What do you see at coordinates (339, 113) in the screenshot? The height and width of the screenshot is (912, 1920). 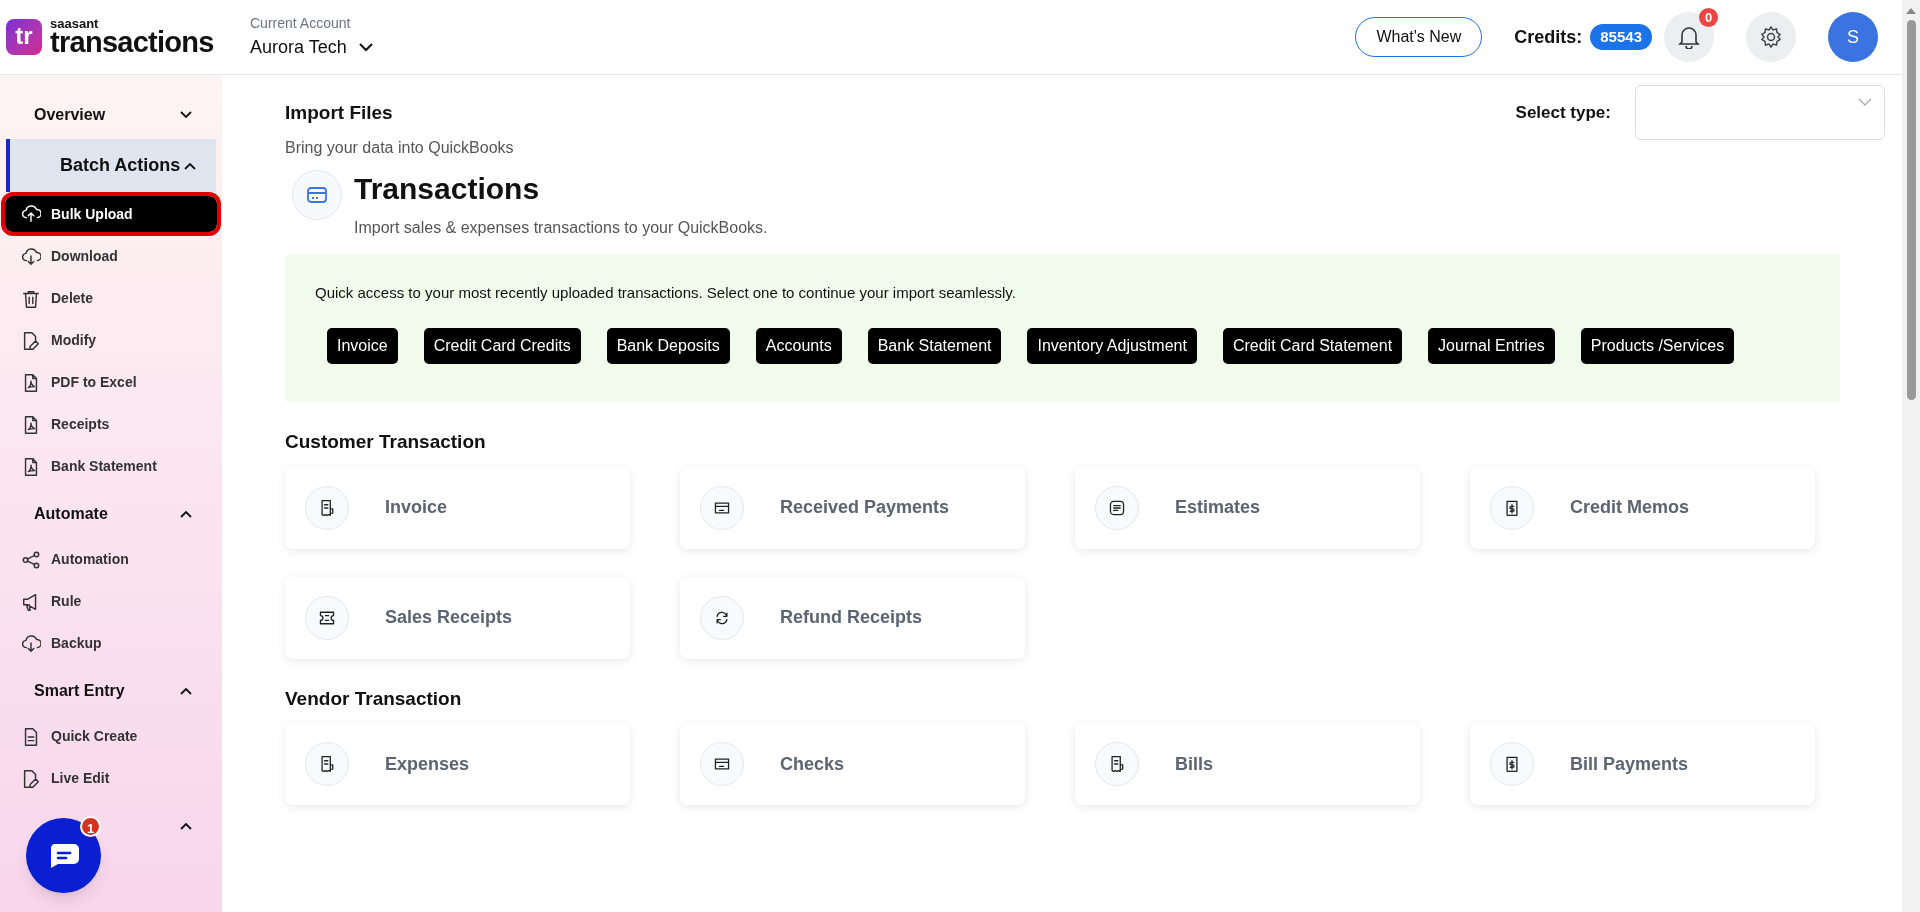 I see `page-title: Import Files` at bounding box center [339, 113].